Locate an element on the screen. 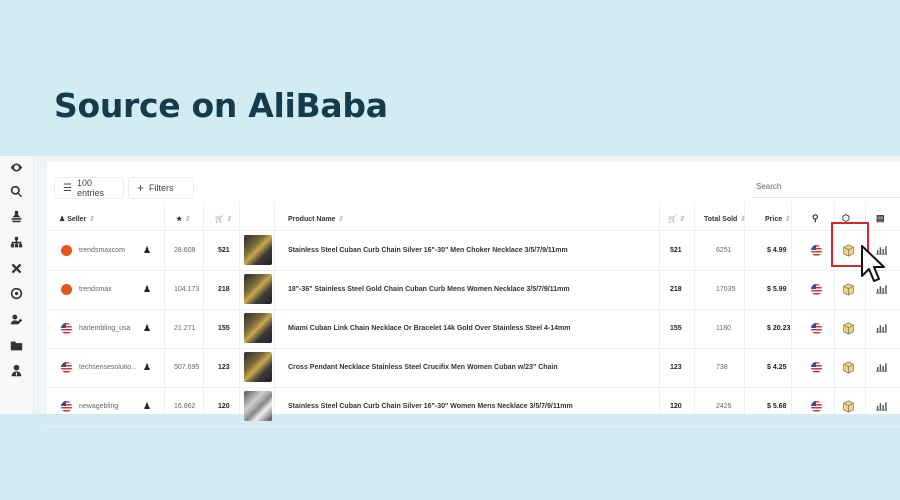  list-icon: ☰ is located at coordinates (67, 188).